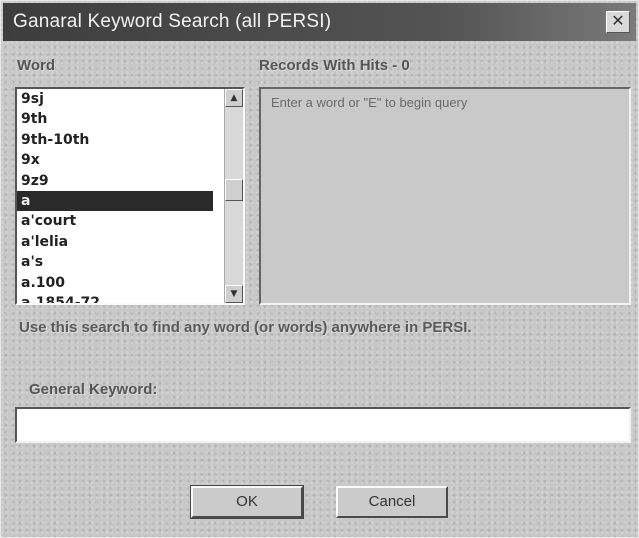 This screenshot has width=639, height=538. I want to click on word-list-scrollbar: ▲ ▼, so click(233, 196).